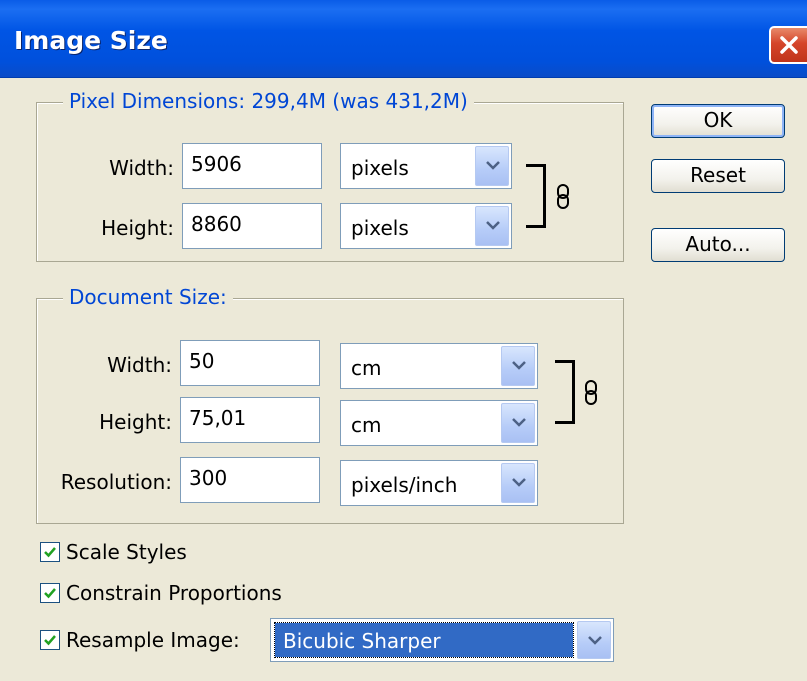 This screenshot has width=807, height=681. I want to click on doc-width-unit-select: cm, so click(439, 366).